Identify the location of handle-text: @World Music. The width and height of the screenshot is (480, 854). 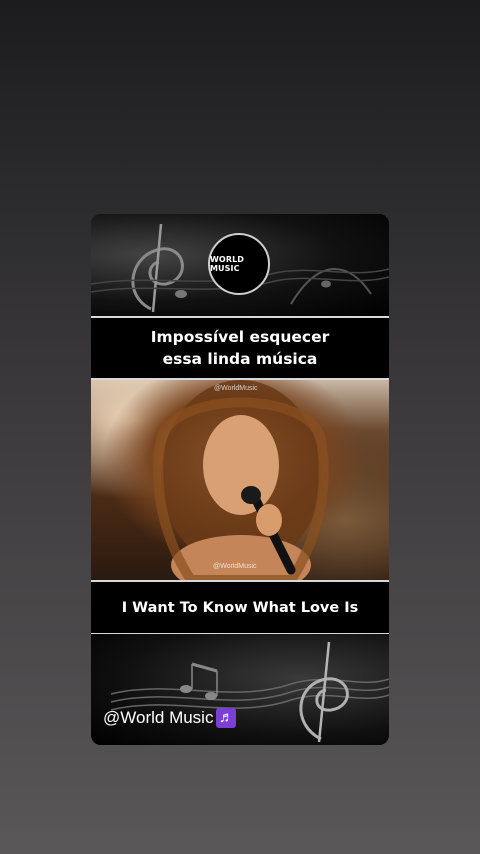
(158, 717).